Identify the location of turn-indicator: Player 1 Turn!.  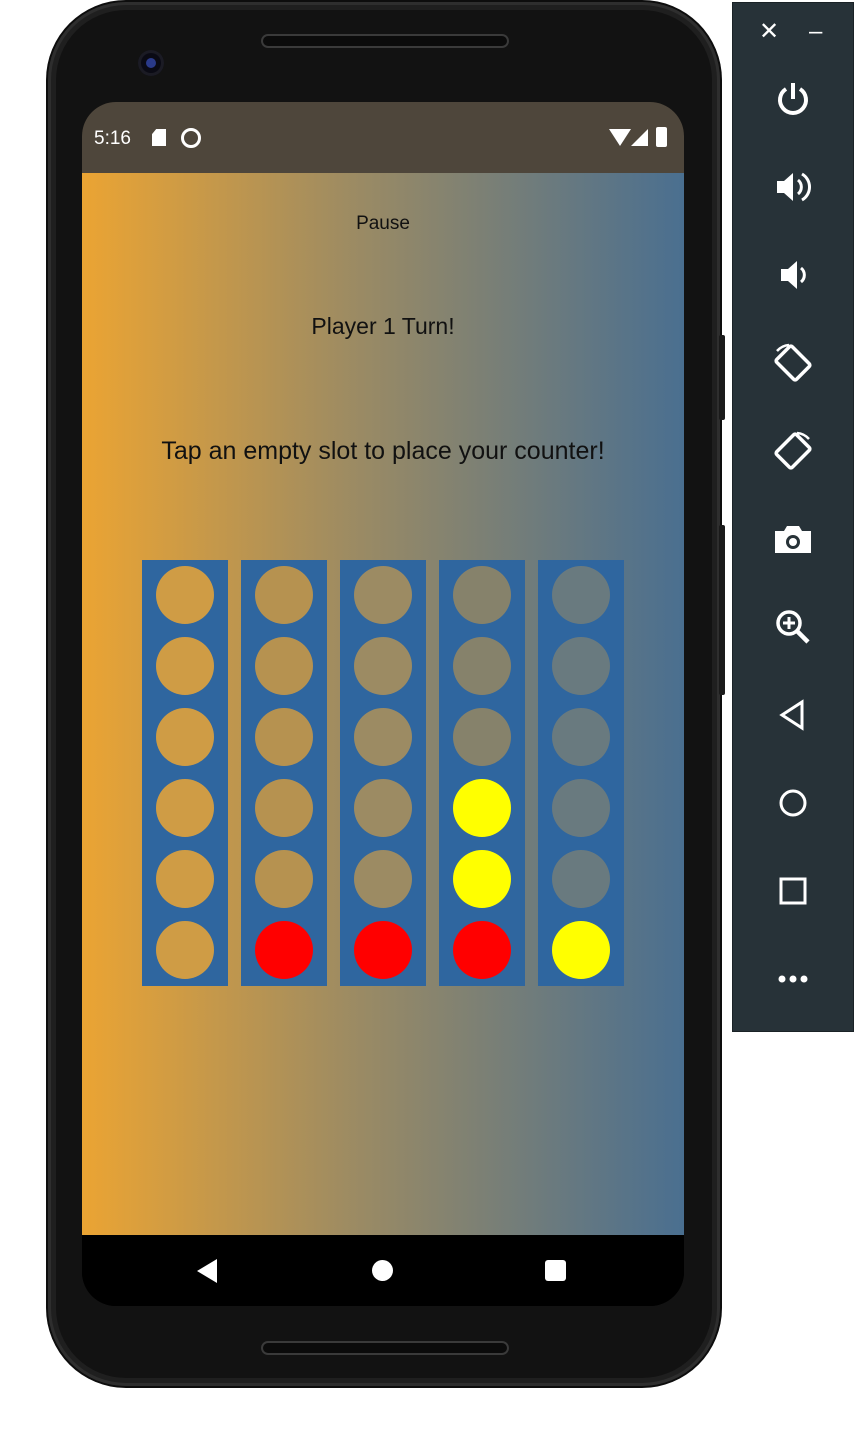
(383, 326).